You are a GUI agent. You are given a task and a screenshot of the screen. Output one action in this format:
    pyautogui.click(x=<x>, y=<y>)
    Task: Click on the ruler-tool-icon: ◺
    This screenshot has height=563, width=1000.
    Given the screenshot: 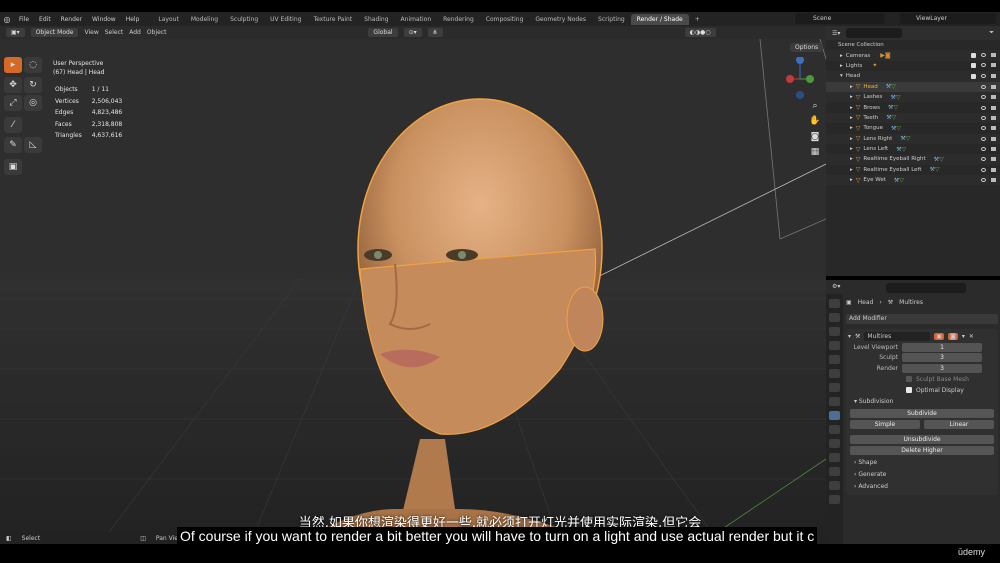 What is the action you would take?
    pyautogui.click(x=33, y=145)
    